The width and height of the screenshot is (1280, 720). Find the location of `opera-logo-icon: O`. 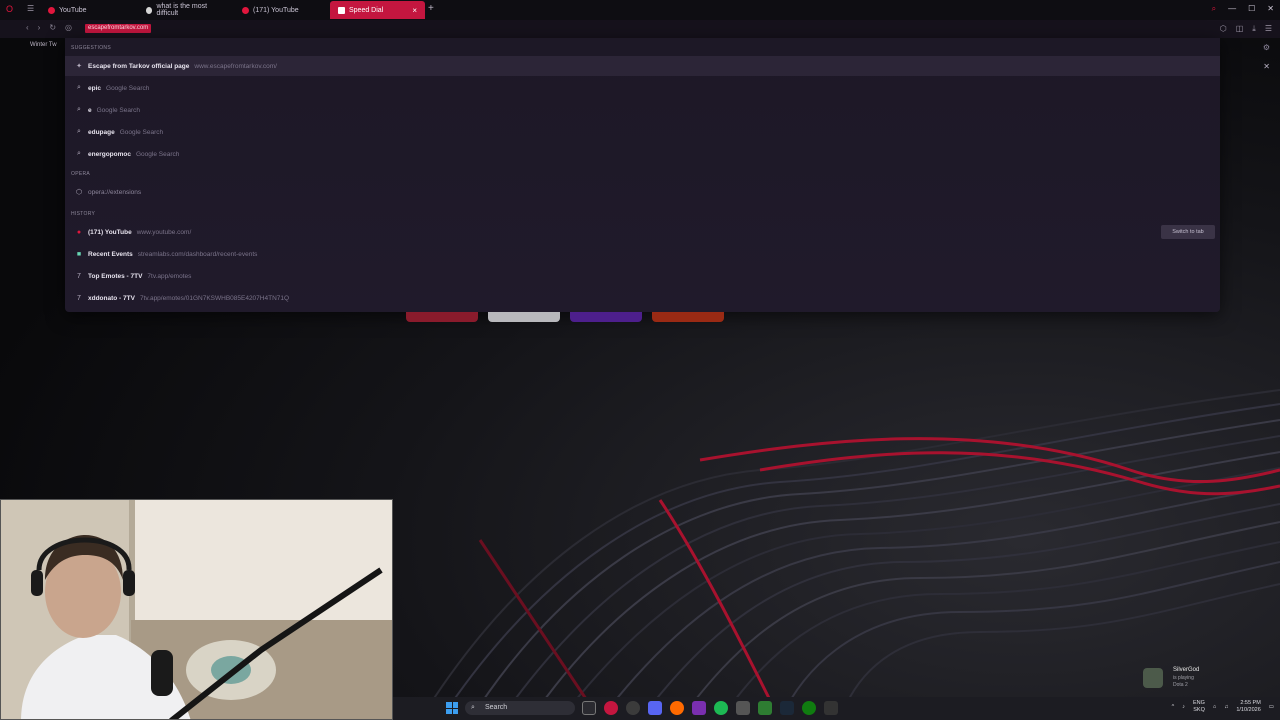

opera-logo-icon: O is located at coordinates (9, 9).